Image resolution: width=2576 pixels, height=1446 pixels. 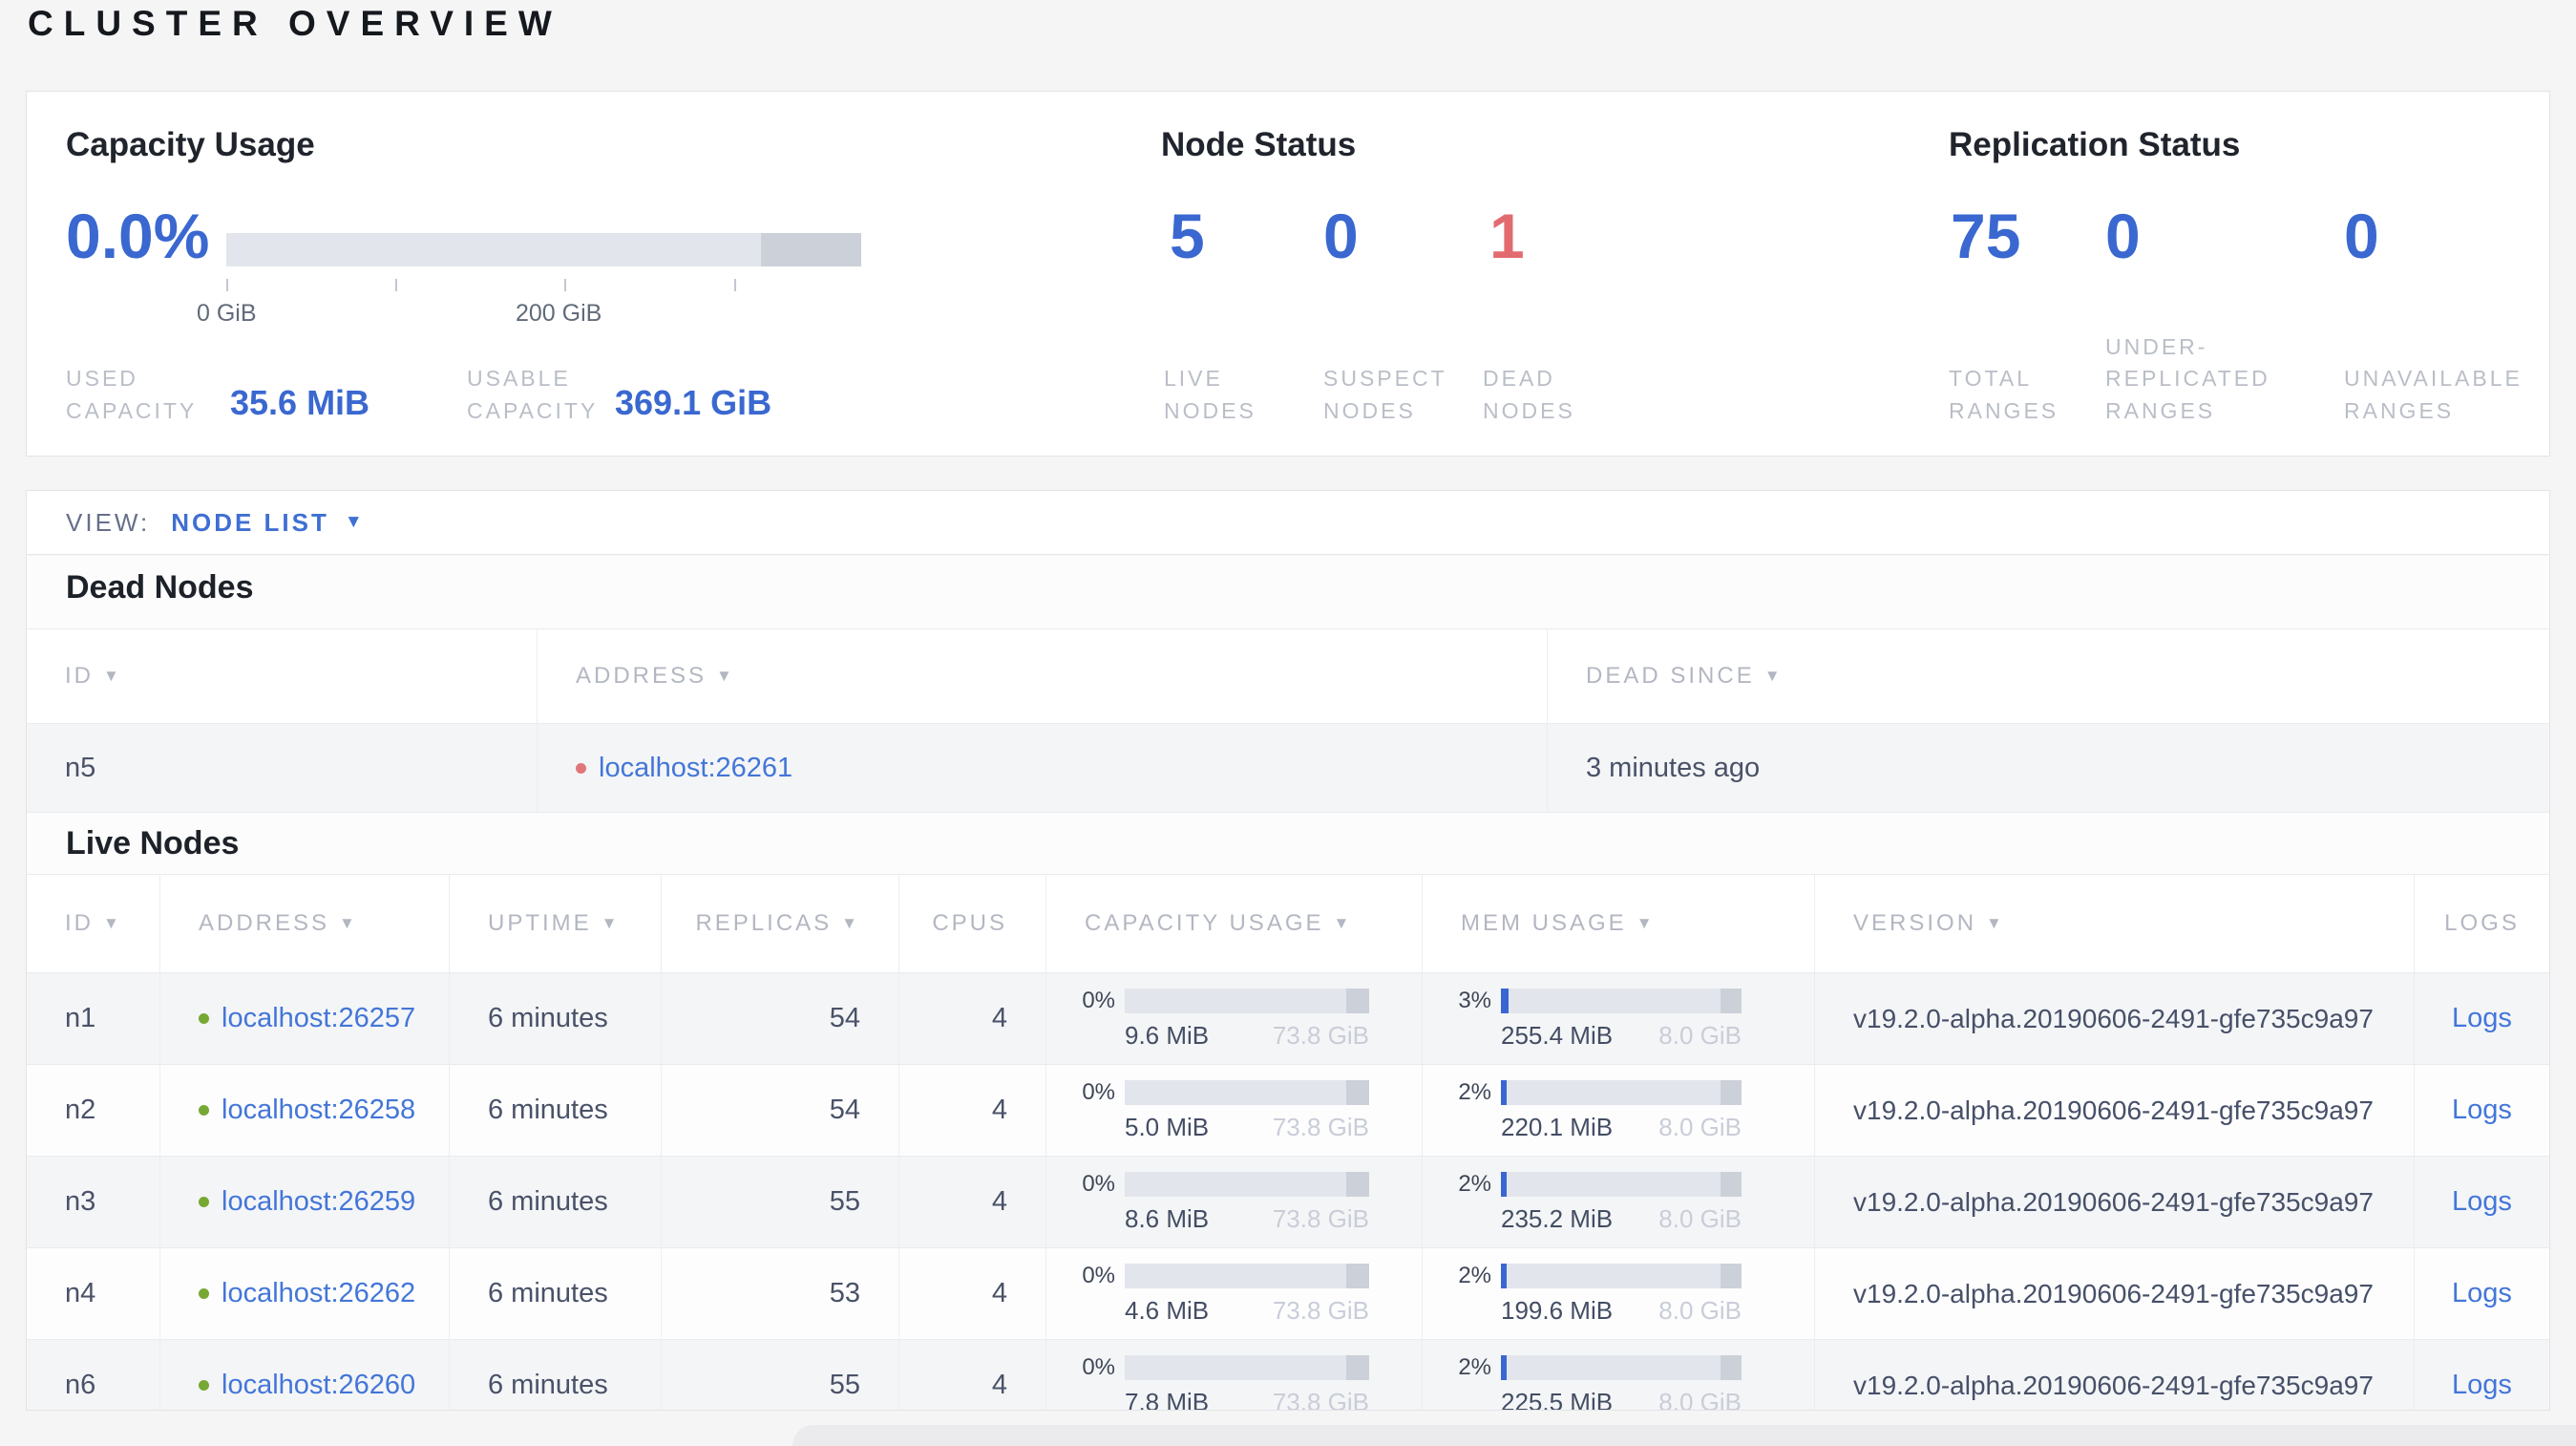 I want to click on usage-used-value: 5.0 MiB, so click(x=1167, y=1126).